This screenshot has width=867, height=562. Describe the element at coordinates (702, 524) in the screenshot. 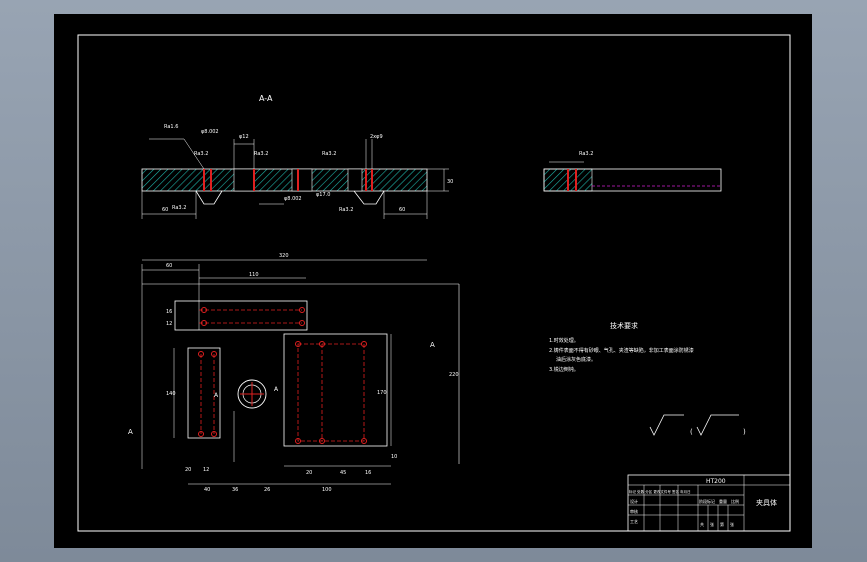

I see `title-block-cell: 共` at that location.